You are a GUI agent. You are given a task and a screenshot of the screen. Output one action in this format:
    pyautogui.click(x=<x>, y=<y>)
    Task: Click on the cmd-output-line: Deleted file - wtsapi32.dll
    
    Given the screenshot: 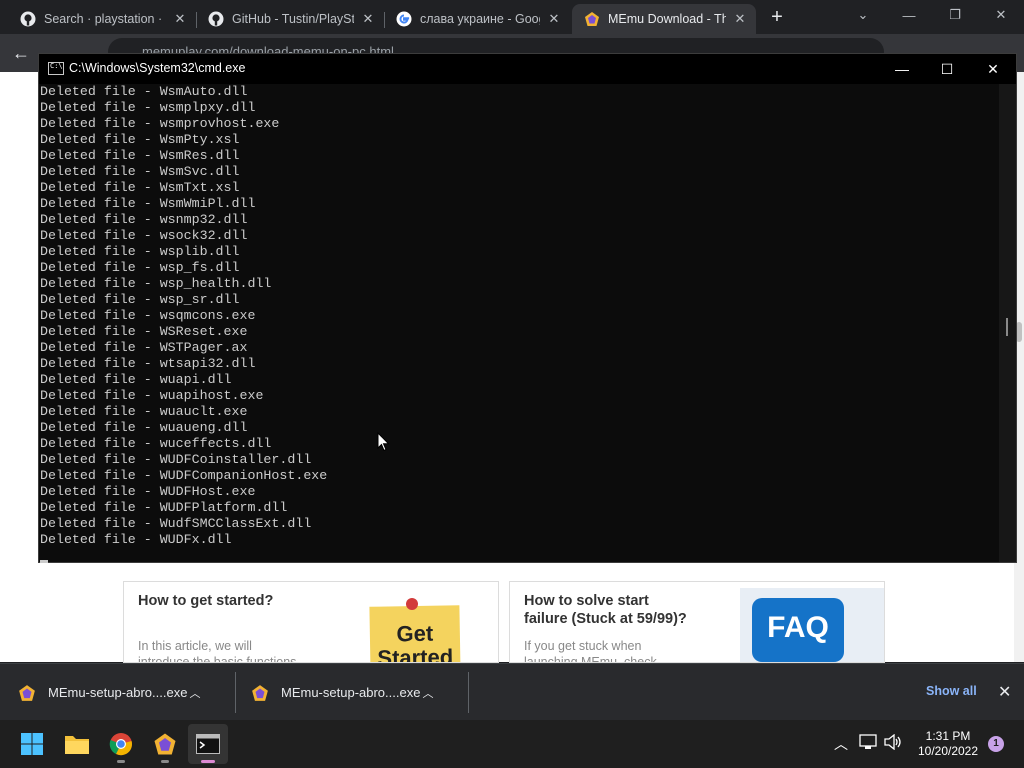 What is the action you would take?
    pyautogui.click(x=148, y=363)
    